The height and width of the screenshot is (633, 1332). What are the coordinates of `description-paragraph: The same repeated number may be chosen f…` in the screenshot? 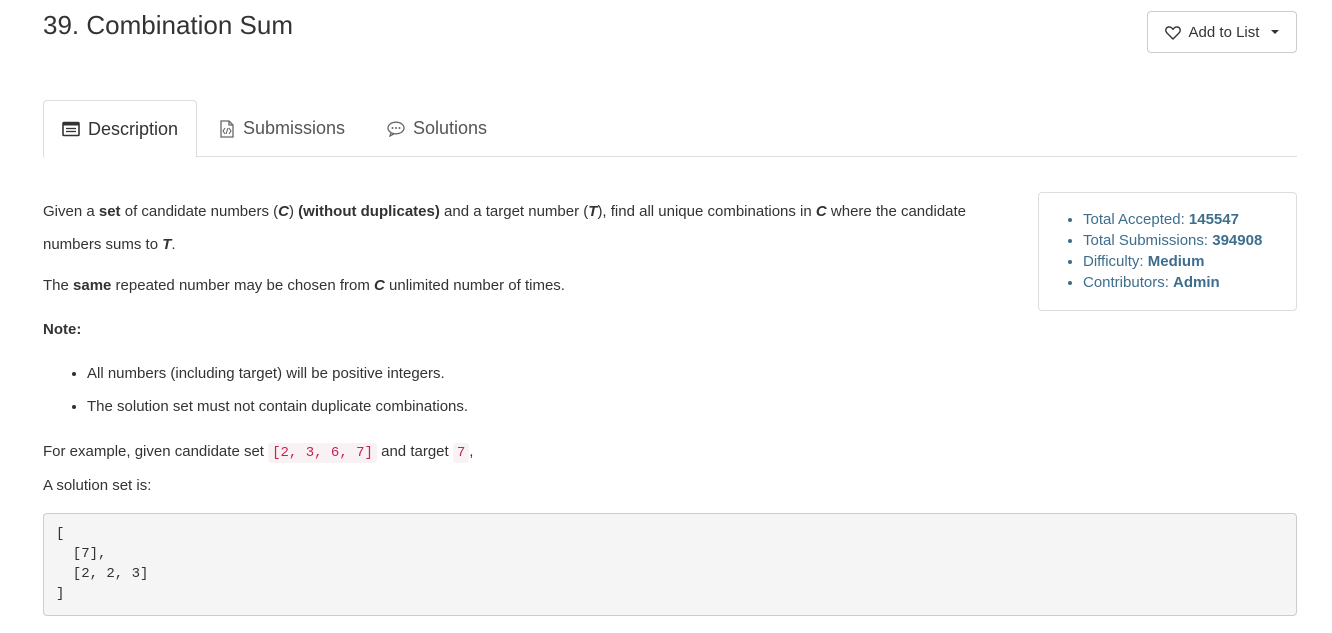 It's located at (304, 285).